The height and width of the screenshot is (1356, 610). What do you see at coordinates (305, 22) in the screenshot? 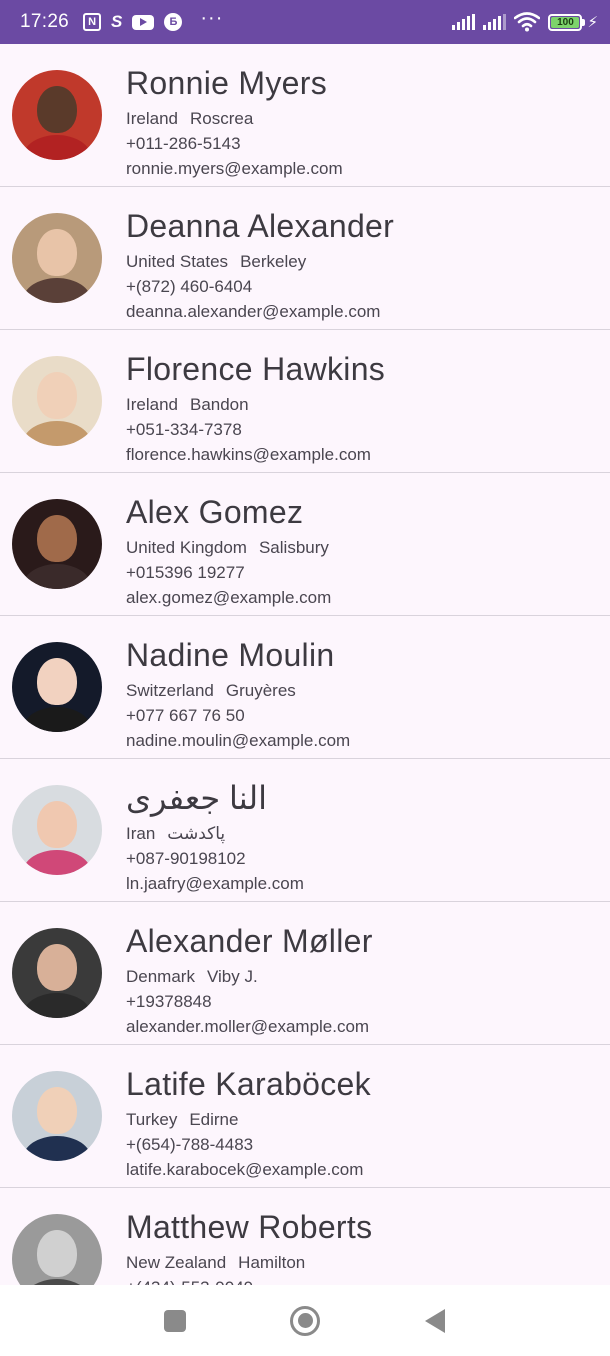
I see `status-bar: 17:26 N S Б ··· 100 ⚡` at bounding box center [305, 22].